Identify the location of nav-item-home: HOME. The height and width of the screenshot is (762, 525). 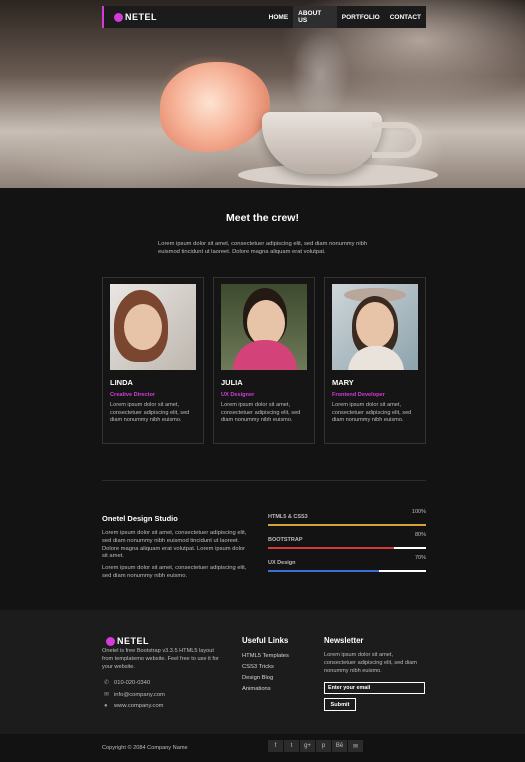
(279, 17).